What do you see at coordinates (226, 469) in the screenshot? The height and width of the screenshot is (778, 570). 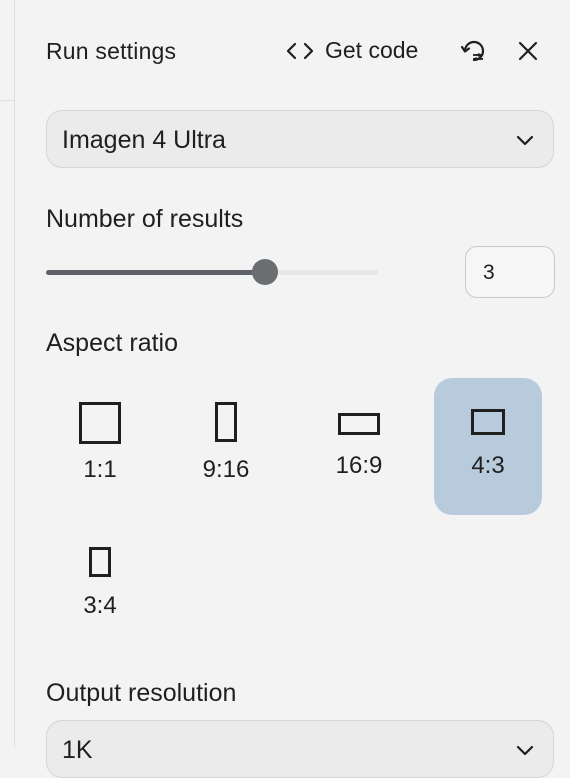 I see `aspect-option-label: 9:16` at bounding box center [226, 469].